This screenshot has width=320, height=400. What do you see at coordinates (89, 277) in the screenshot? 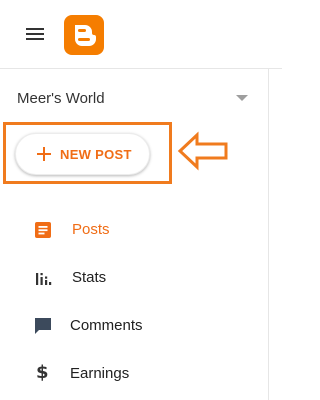
I see `sidebar-item-label: Stats` at bounding box center [89, 277].